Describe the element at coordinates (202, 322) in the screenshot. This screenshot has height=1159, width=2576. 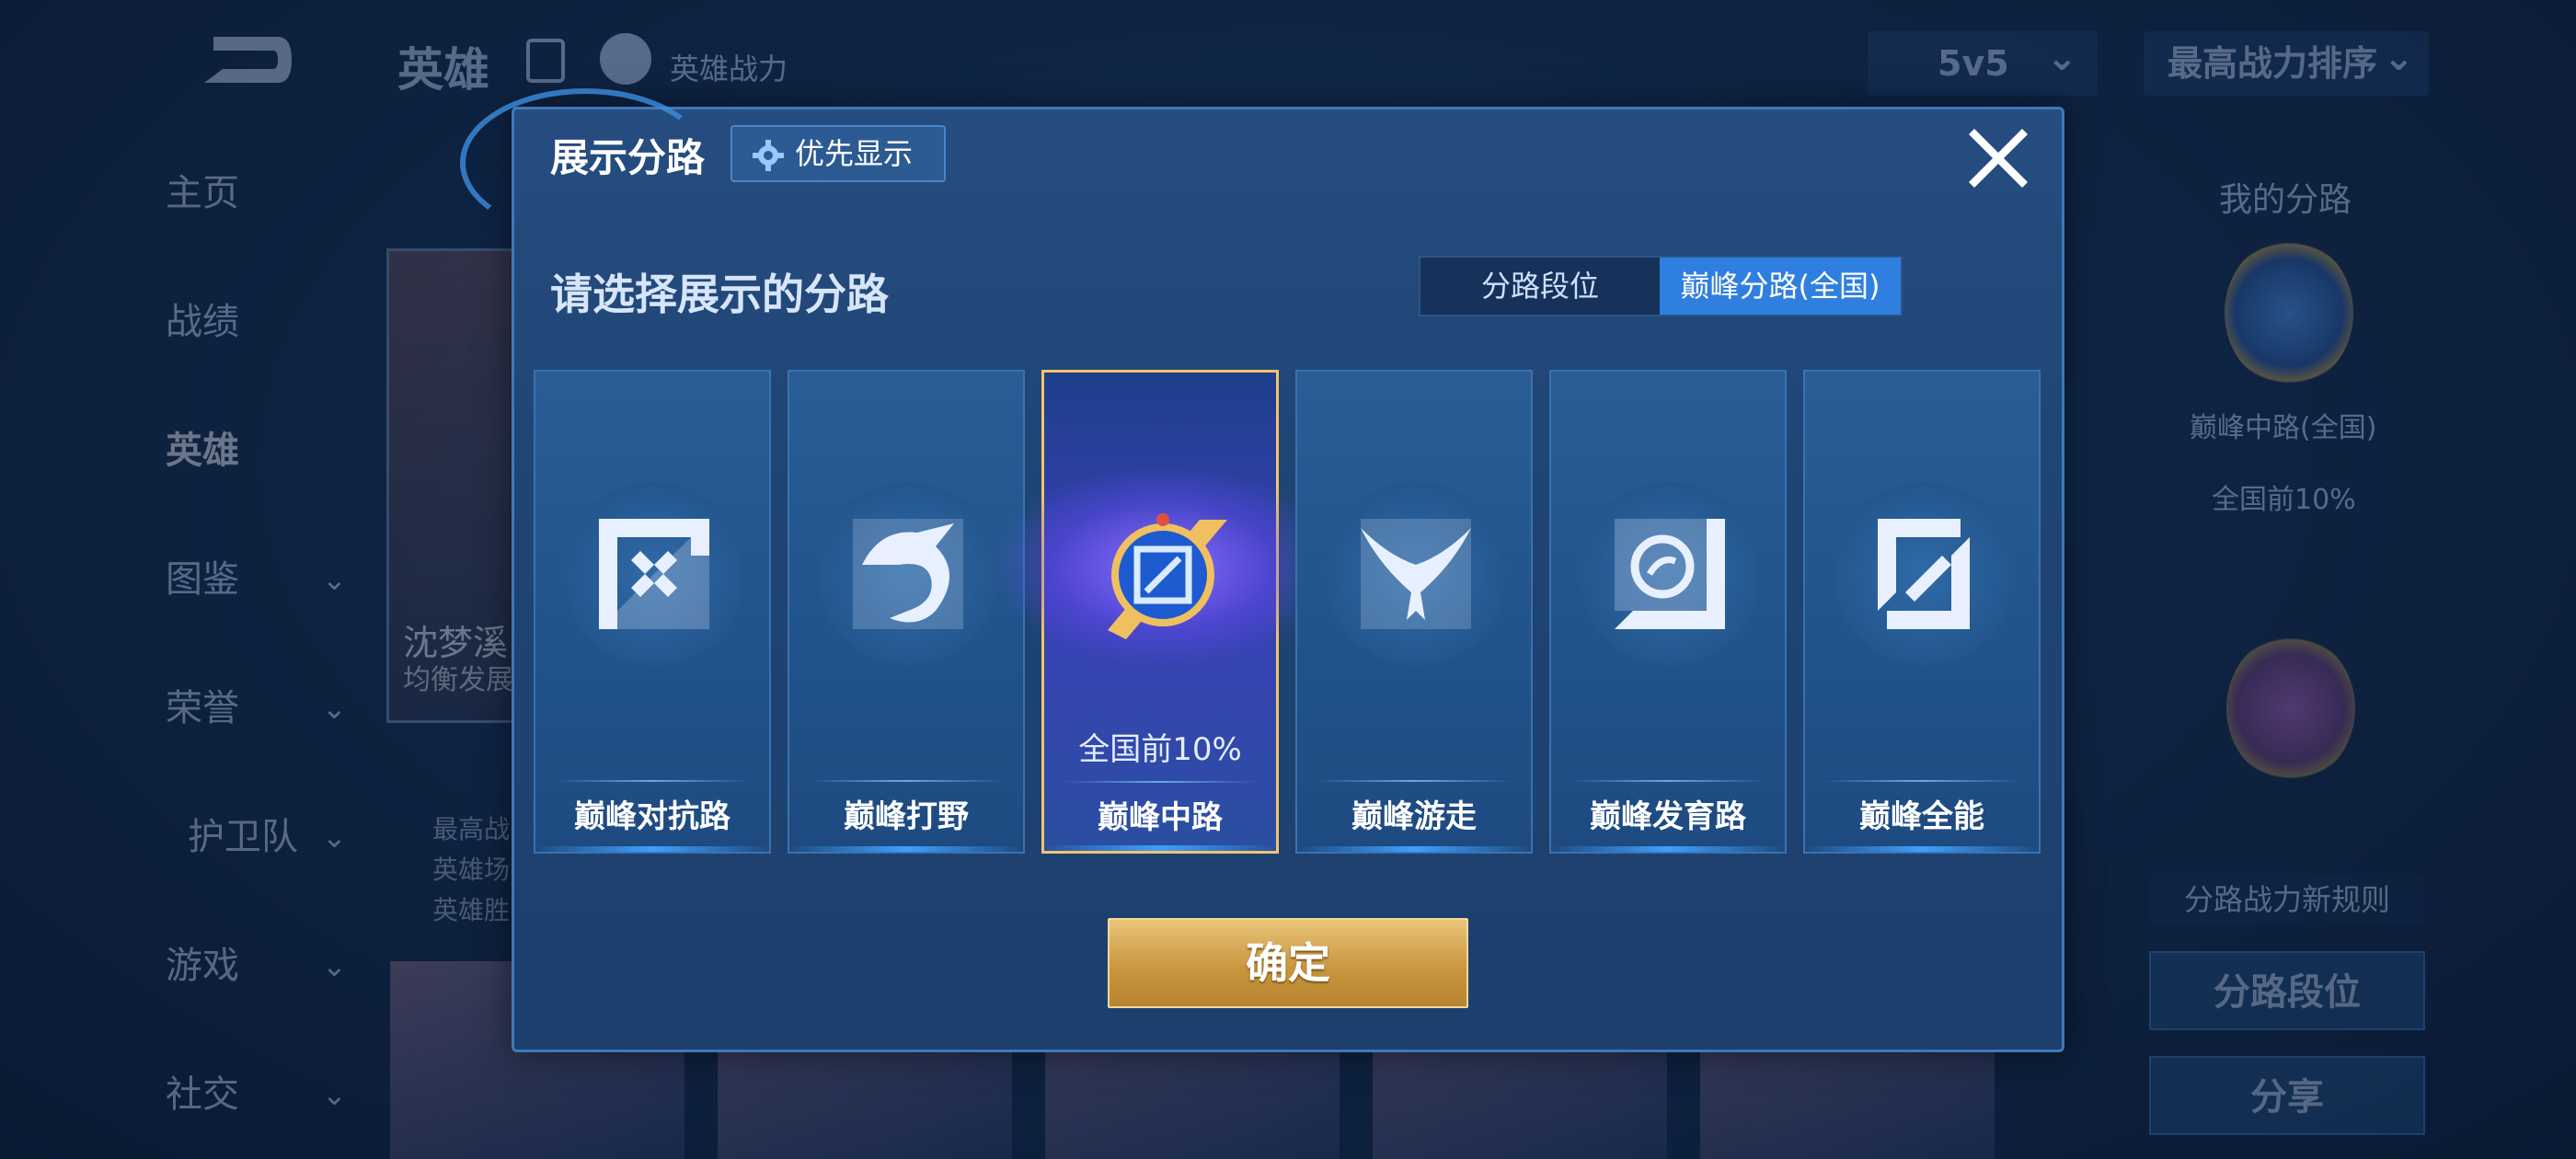
I see `nav-label: 战绩` at that location.